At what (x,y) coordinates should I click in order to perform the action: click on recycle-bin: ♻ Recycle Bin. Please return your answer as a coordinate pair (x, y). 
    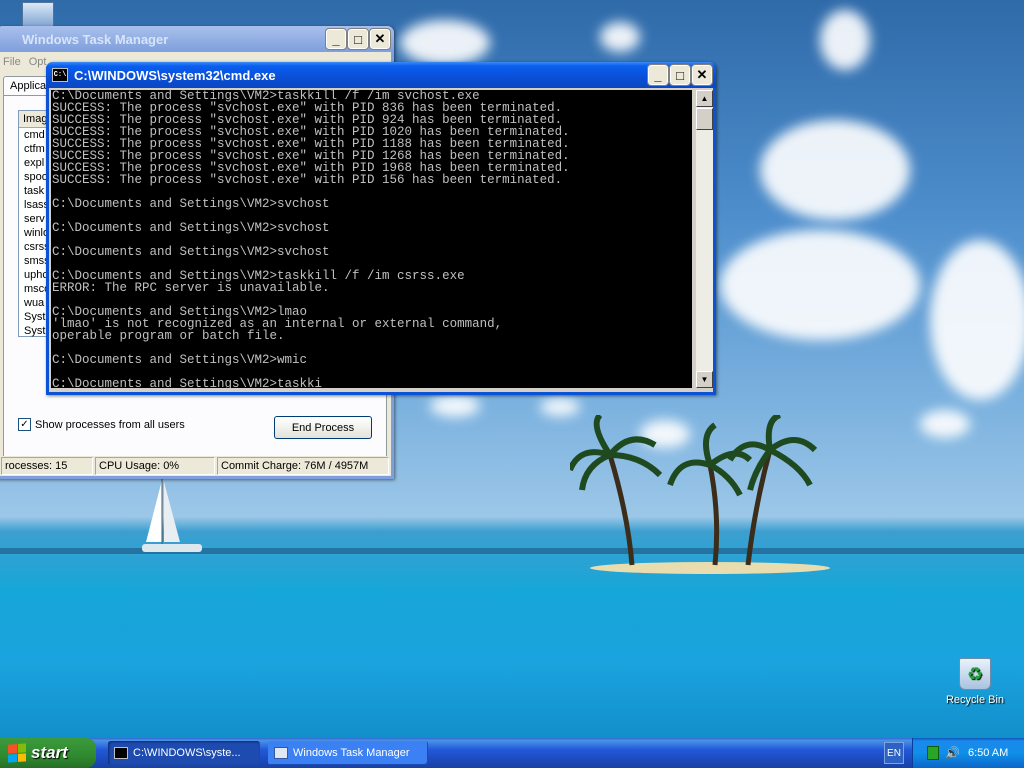
    Looking at the image, I should click on (975, 682).